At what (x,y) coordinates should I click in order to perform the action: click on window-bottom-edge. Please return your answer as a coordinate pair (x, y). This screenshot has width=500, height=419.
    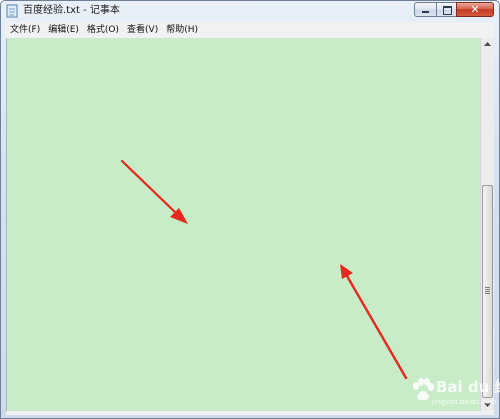
    Looking at the image, I should click on (250, 413).